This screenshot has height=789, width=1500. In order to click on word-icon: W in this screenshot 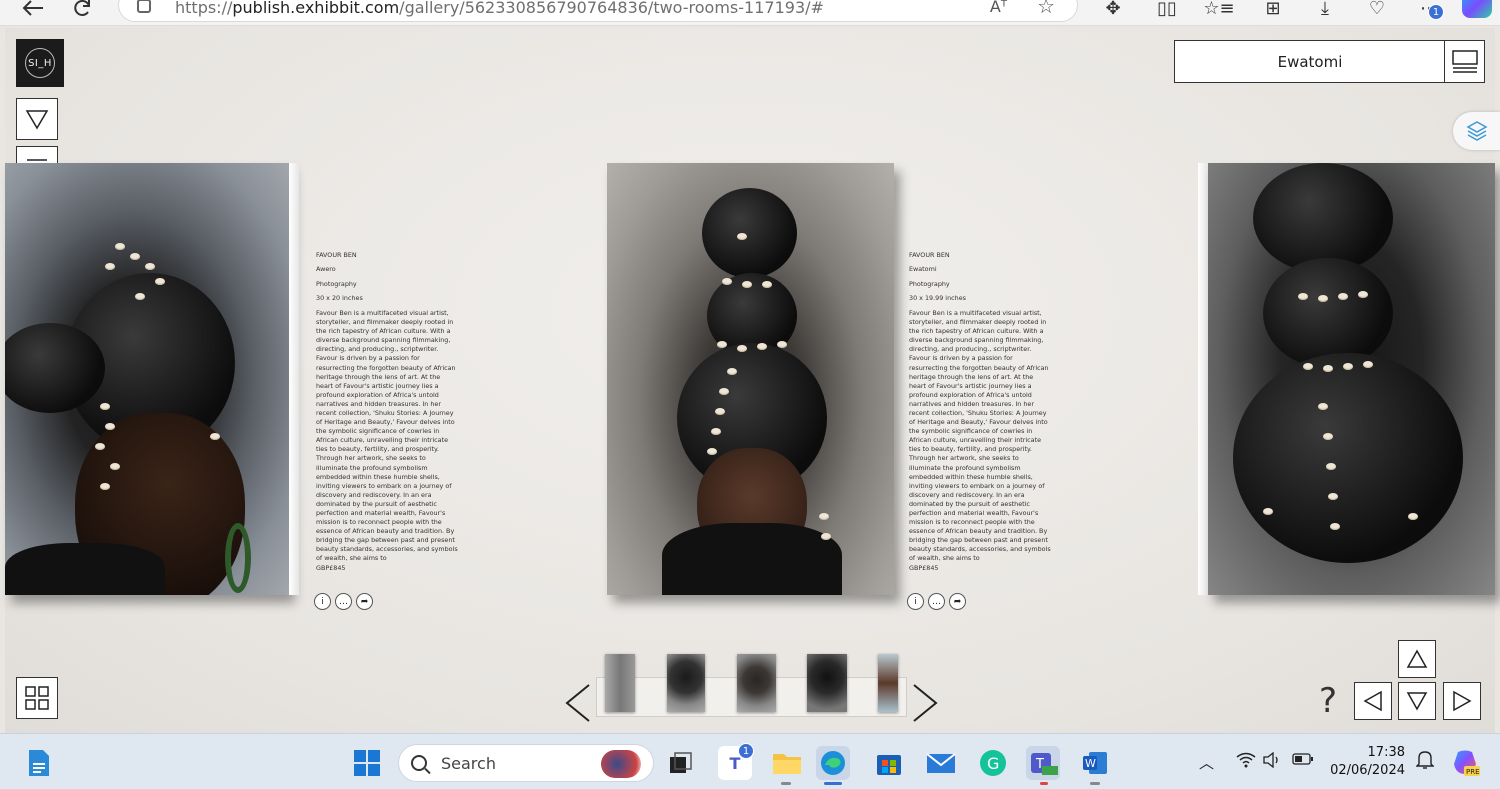, I will do `click(1095, 763)`.